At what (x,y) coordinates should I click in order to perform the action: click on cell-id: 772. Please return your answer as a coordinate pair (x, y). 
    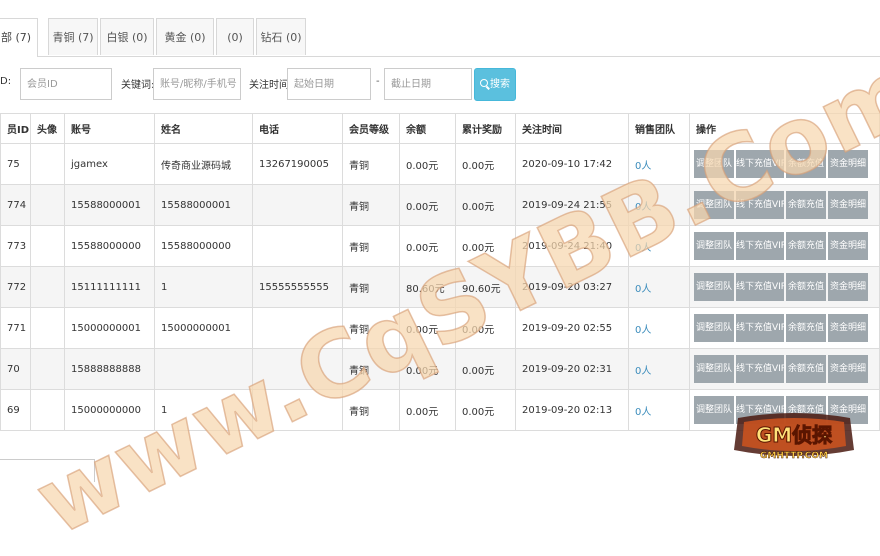
    Looking at the image, I should click on (15, 287).